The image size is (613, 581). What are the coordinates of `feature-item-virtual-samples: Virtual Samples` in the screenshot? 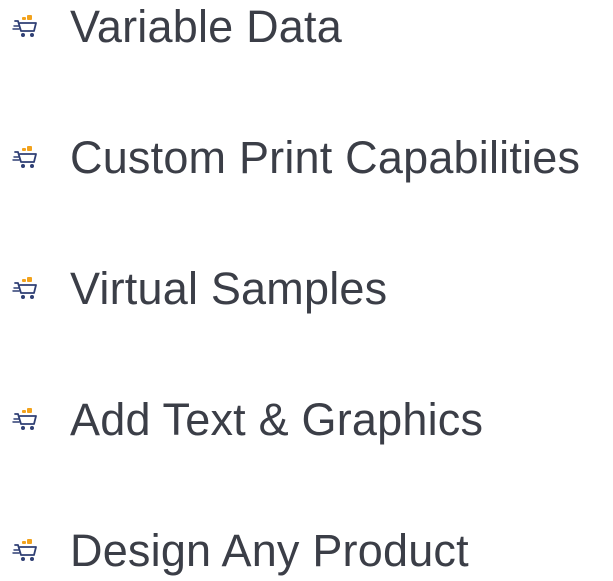 It's located at (193, 289).